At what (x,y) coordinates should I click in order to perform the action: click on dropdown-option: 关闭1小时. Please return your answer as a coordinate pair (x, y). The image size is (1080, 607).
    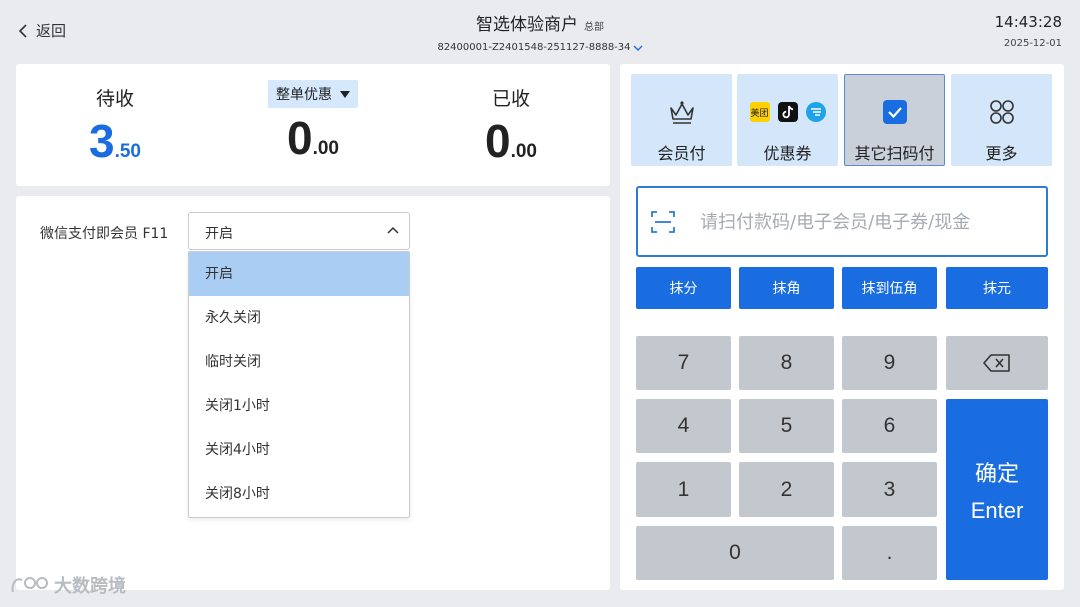
    Looking at the image, I should click on (299, 406).